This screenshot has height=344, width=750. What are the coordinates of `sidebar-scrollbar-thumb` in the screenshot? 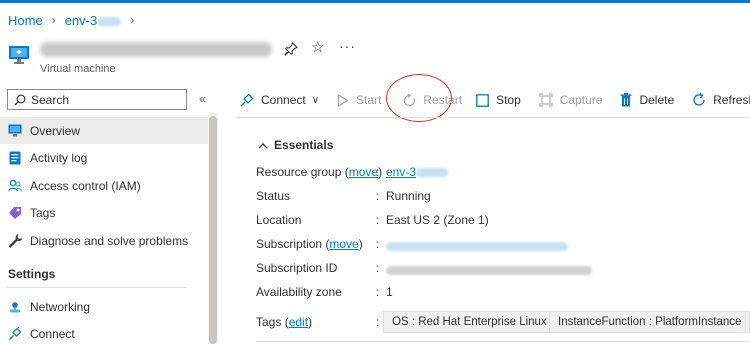 It's located at (213, 230).